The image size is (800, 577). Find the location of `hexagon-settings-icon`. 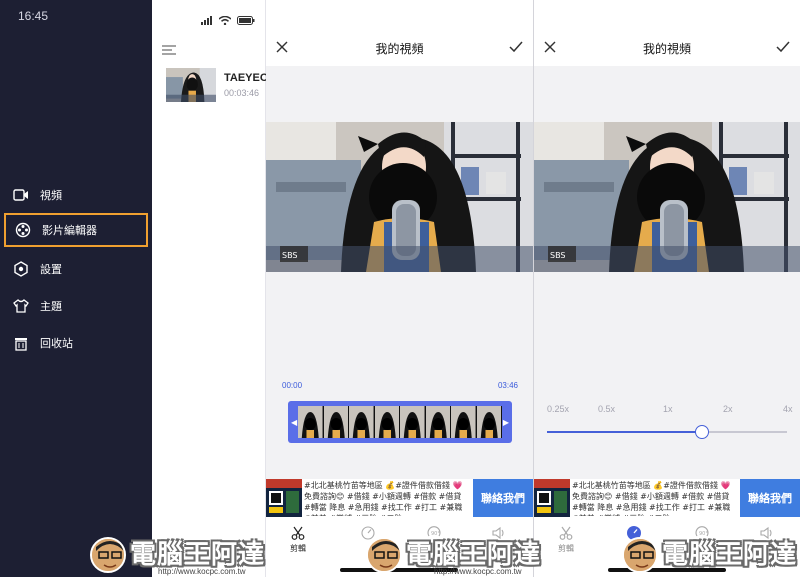

hexagon-settings-icon is located at coordinates (21, 269).